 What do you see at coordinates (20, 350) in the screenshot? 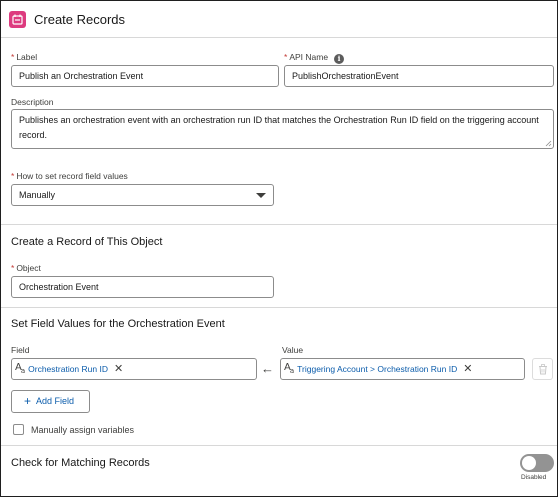
I see `field-column-label: Field` at bounding box center [20, 350].